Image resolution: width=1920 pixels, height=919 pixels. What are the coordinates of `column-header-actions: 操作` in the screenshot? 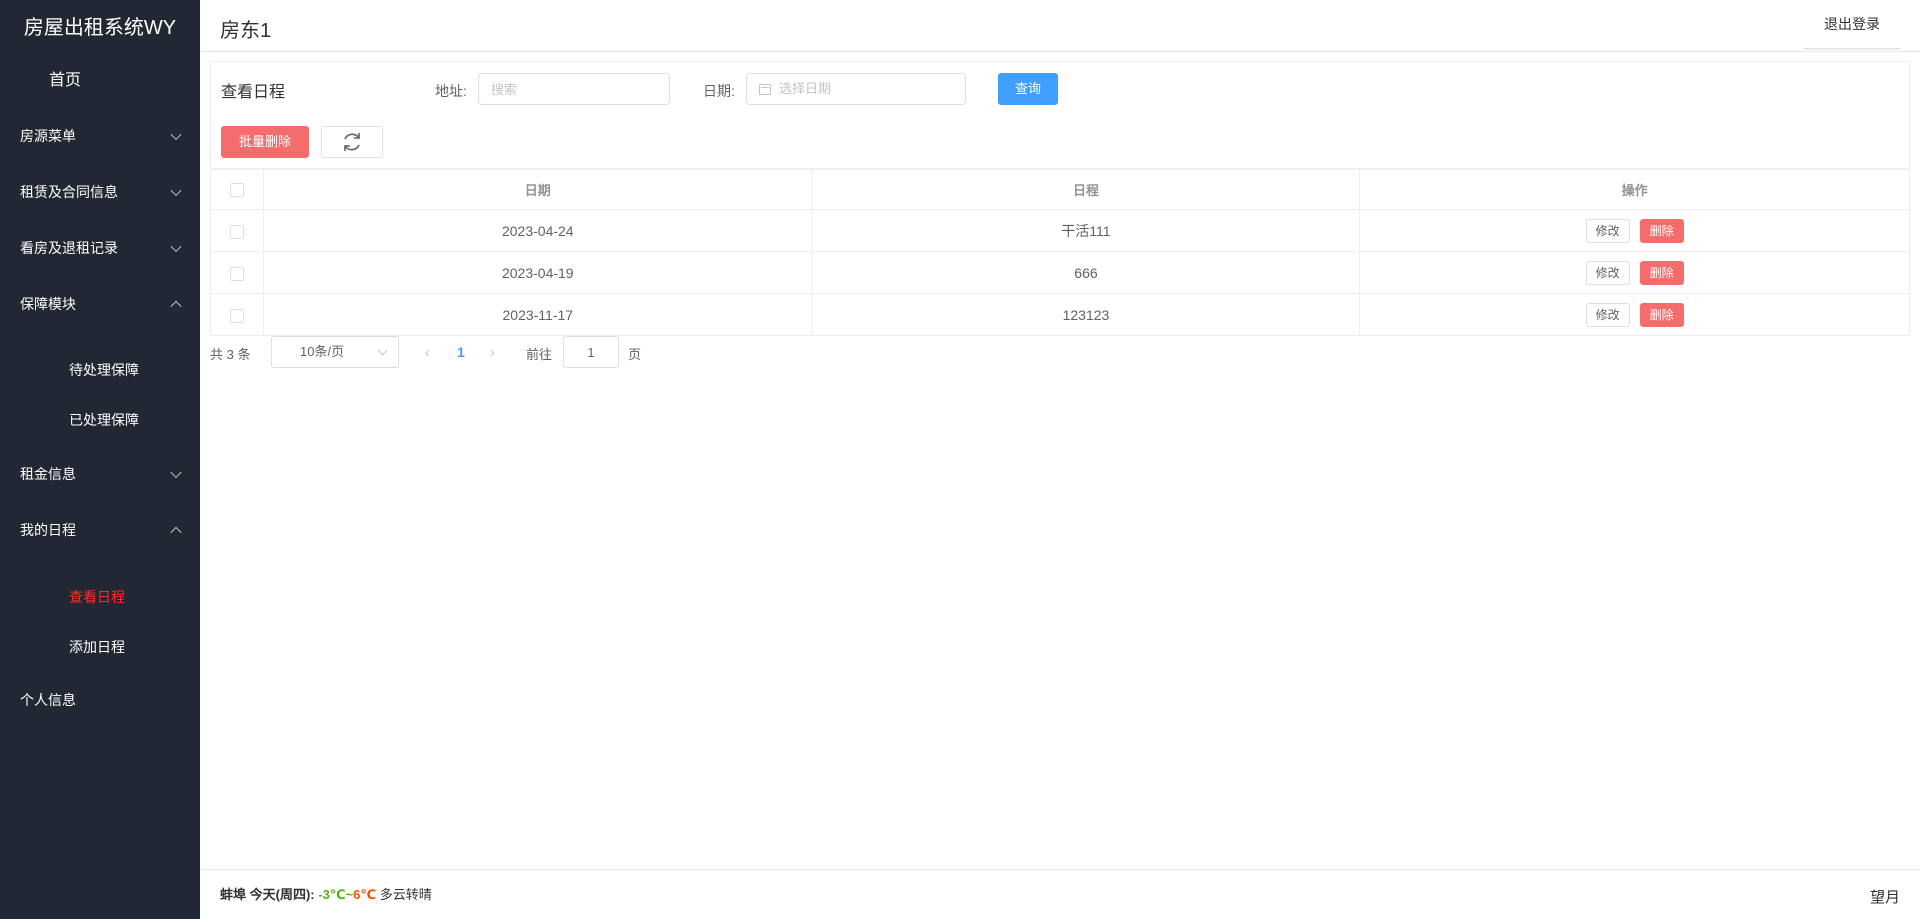 It's located at (1634, 189).